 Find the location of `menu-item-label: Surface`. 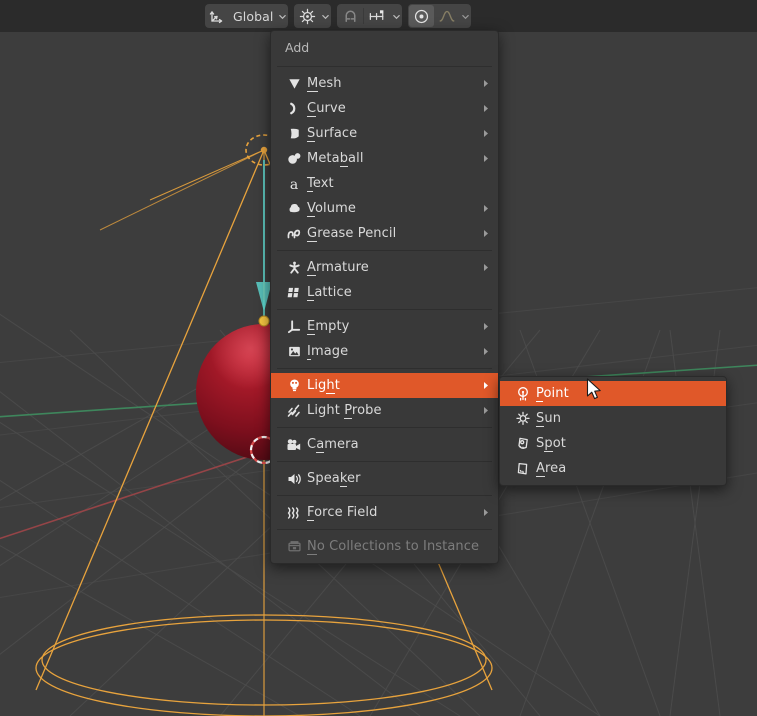

menu-item-label: Surface is located at coordinates (332, 134).